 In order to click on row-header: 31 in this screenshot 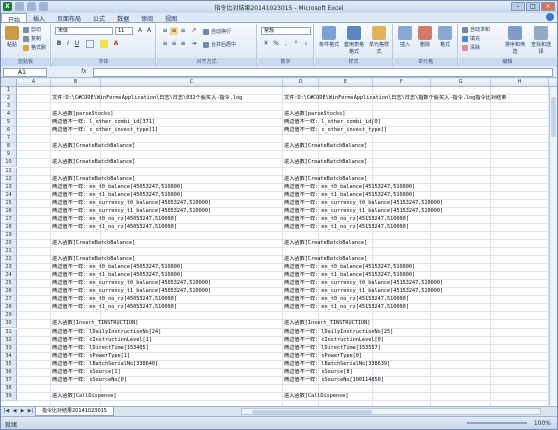, I will do `click(9, 332)`.